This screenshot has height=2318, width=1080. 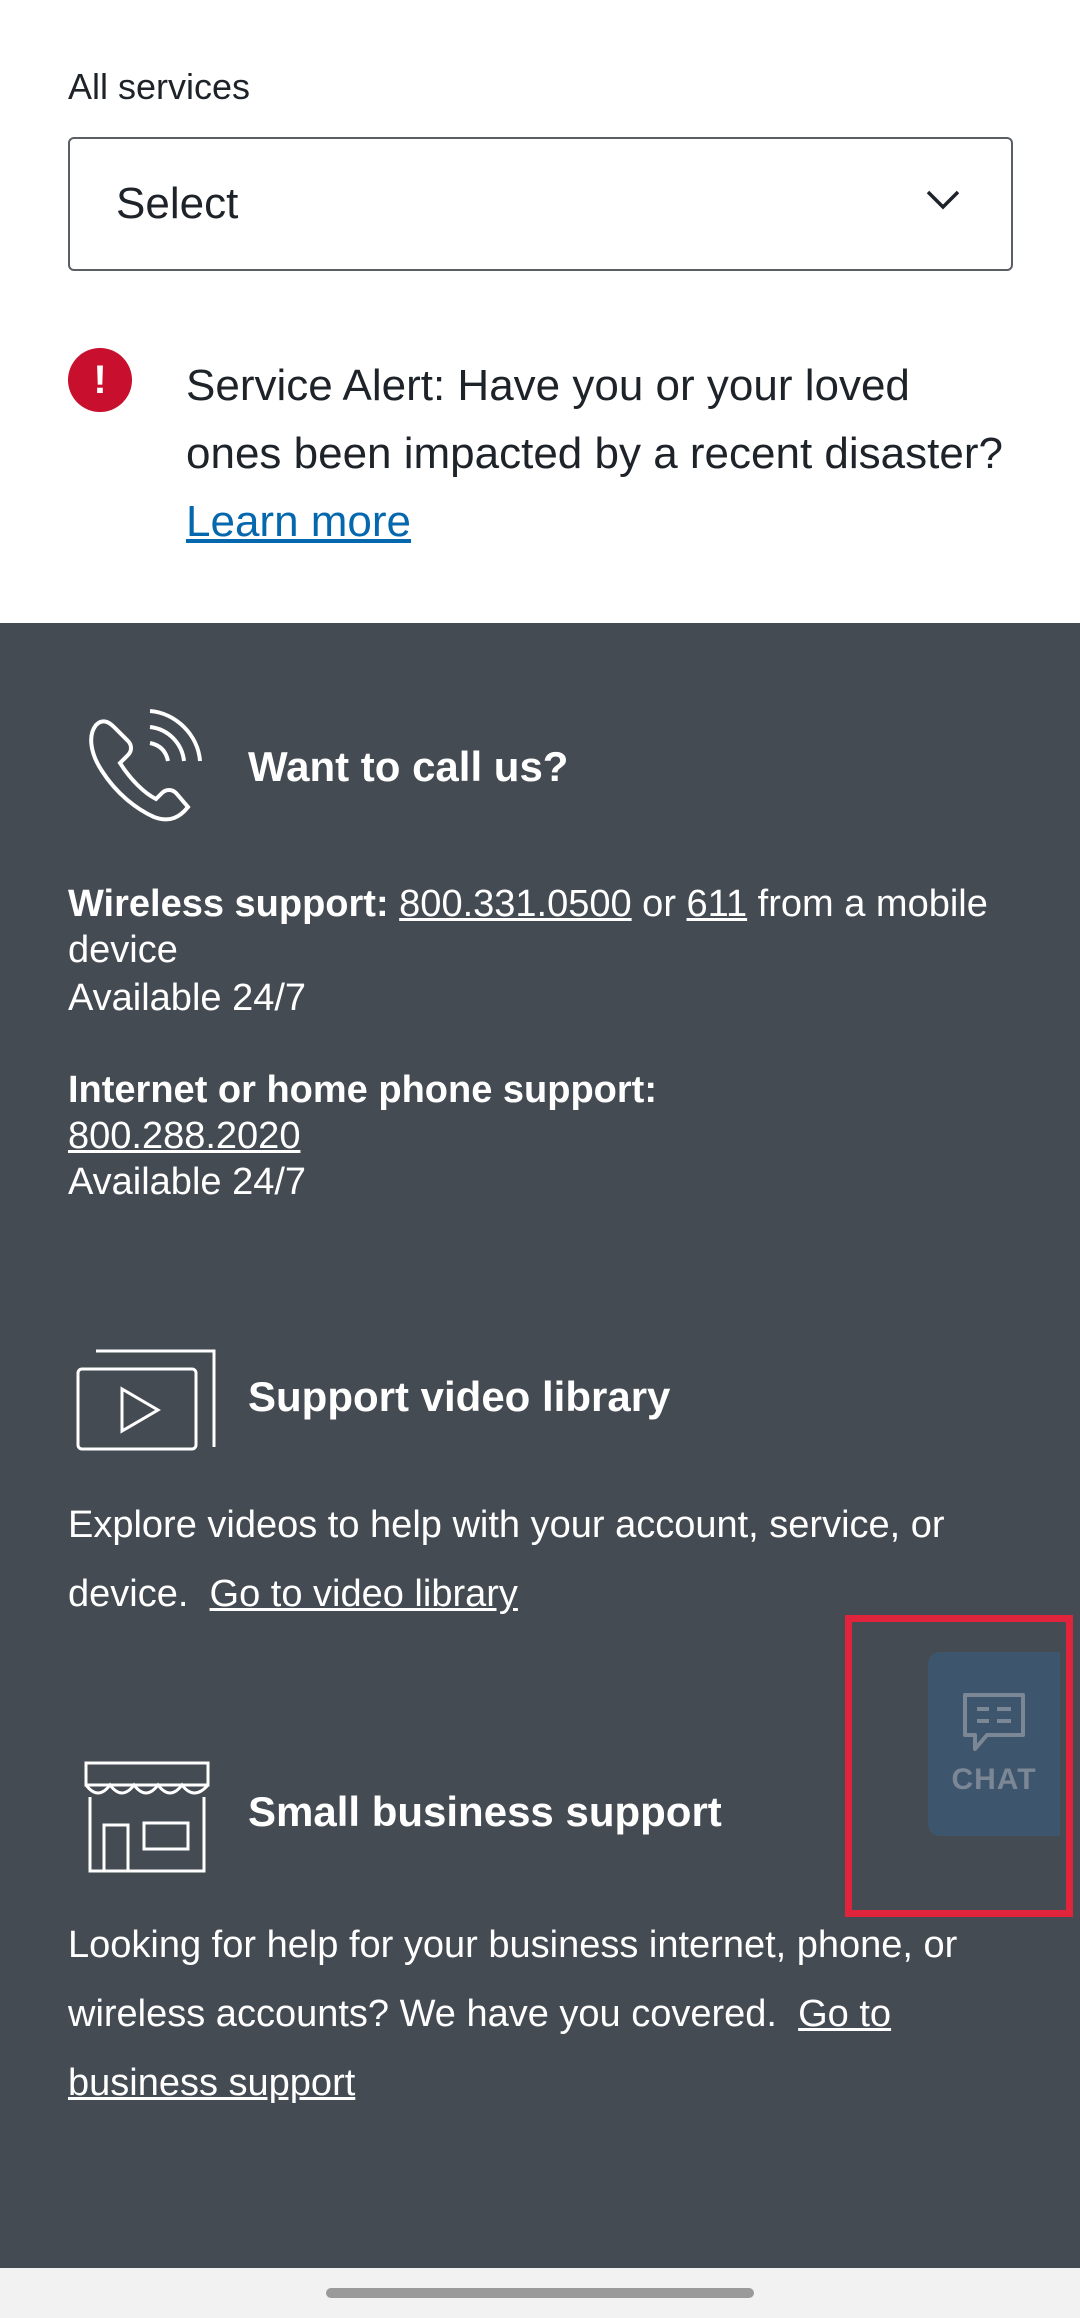 I want to click on phone-icon, so click(x=145, y=765).